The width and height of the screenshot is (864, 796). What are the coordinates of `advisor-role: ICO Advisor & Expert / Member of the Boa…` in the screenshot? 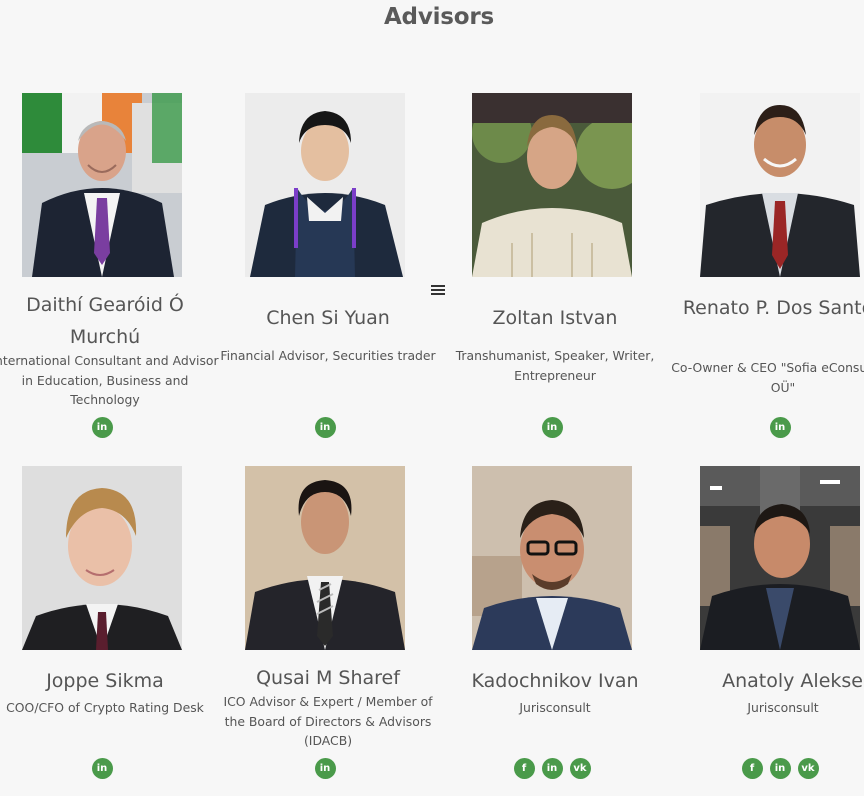 It's located at (328, 721).